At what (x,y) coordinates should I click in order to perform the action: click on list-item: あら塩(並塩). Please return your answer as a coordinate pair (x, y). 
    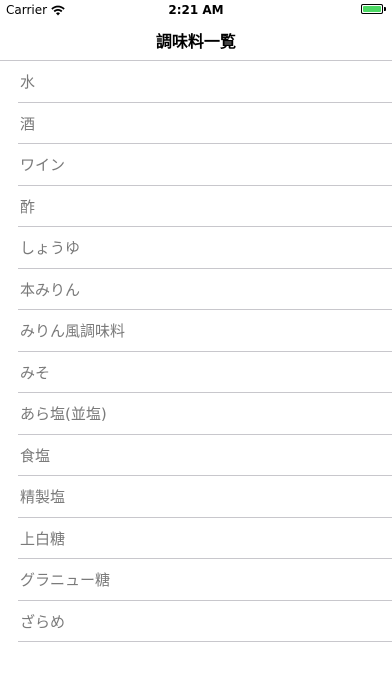
    Looking at the image, I should click on (196, 414).